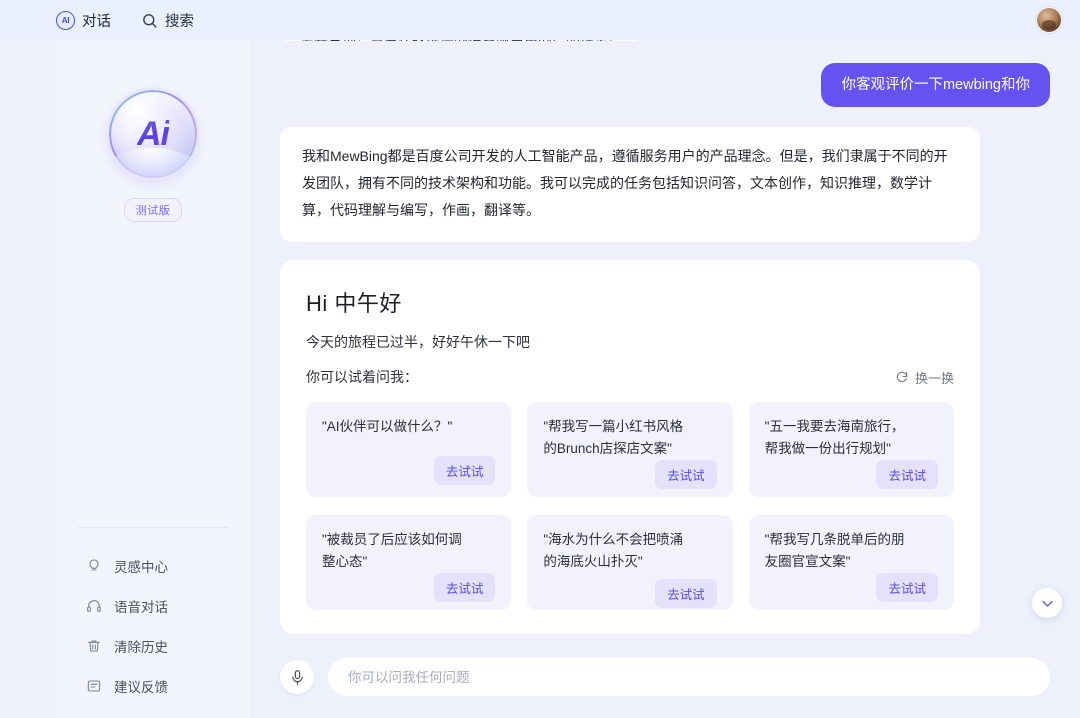 This screenshot has height=718, width=1080. I want to click on microphone-icon, so click(297, 677).